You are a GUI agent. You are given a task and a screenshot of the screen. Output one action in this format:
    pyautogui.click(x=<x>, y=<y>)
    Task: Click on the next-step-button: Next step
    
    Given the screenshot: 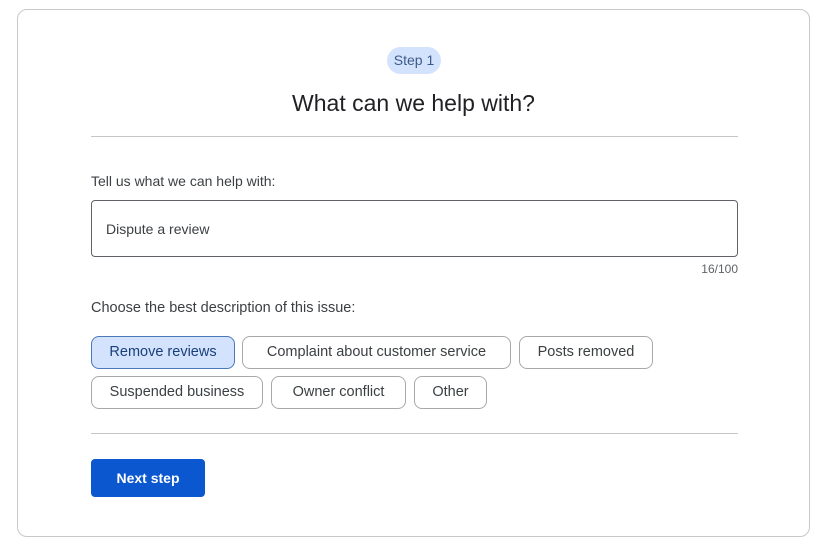 What is the action you would take?
    pyautogui.click(x=148, y=478)
    